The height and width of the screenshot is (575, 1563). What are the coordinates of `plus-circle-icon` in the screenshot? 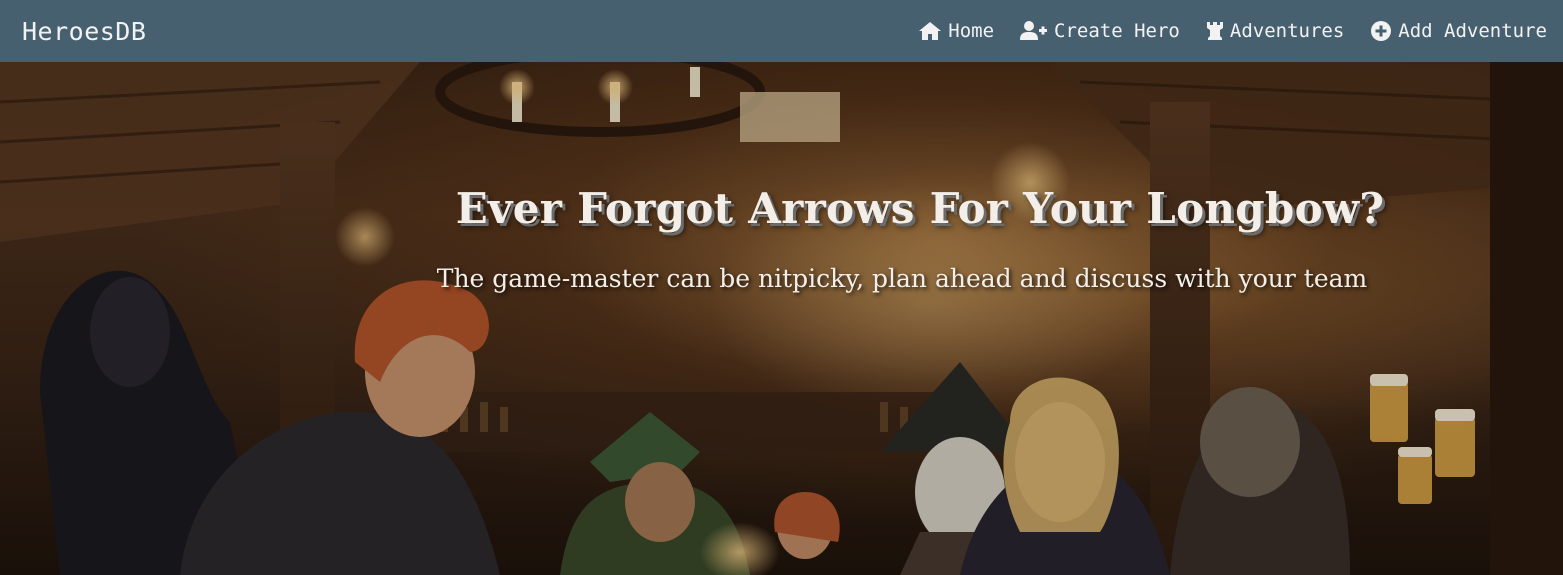 It's located at (1381, 31).